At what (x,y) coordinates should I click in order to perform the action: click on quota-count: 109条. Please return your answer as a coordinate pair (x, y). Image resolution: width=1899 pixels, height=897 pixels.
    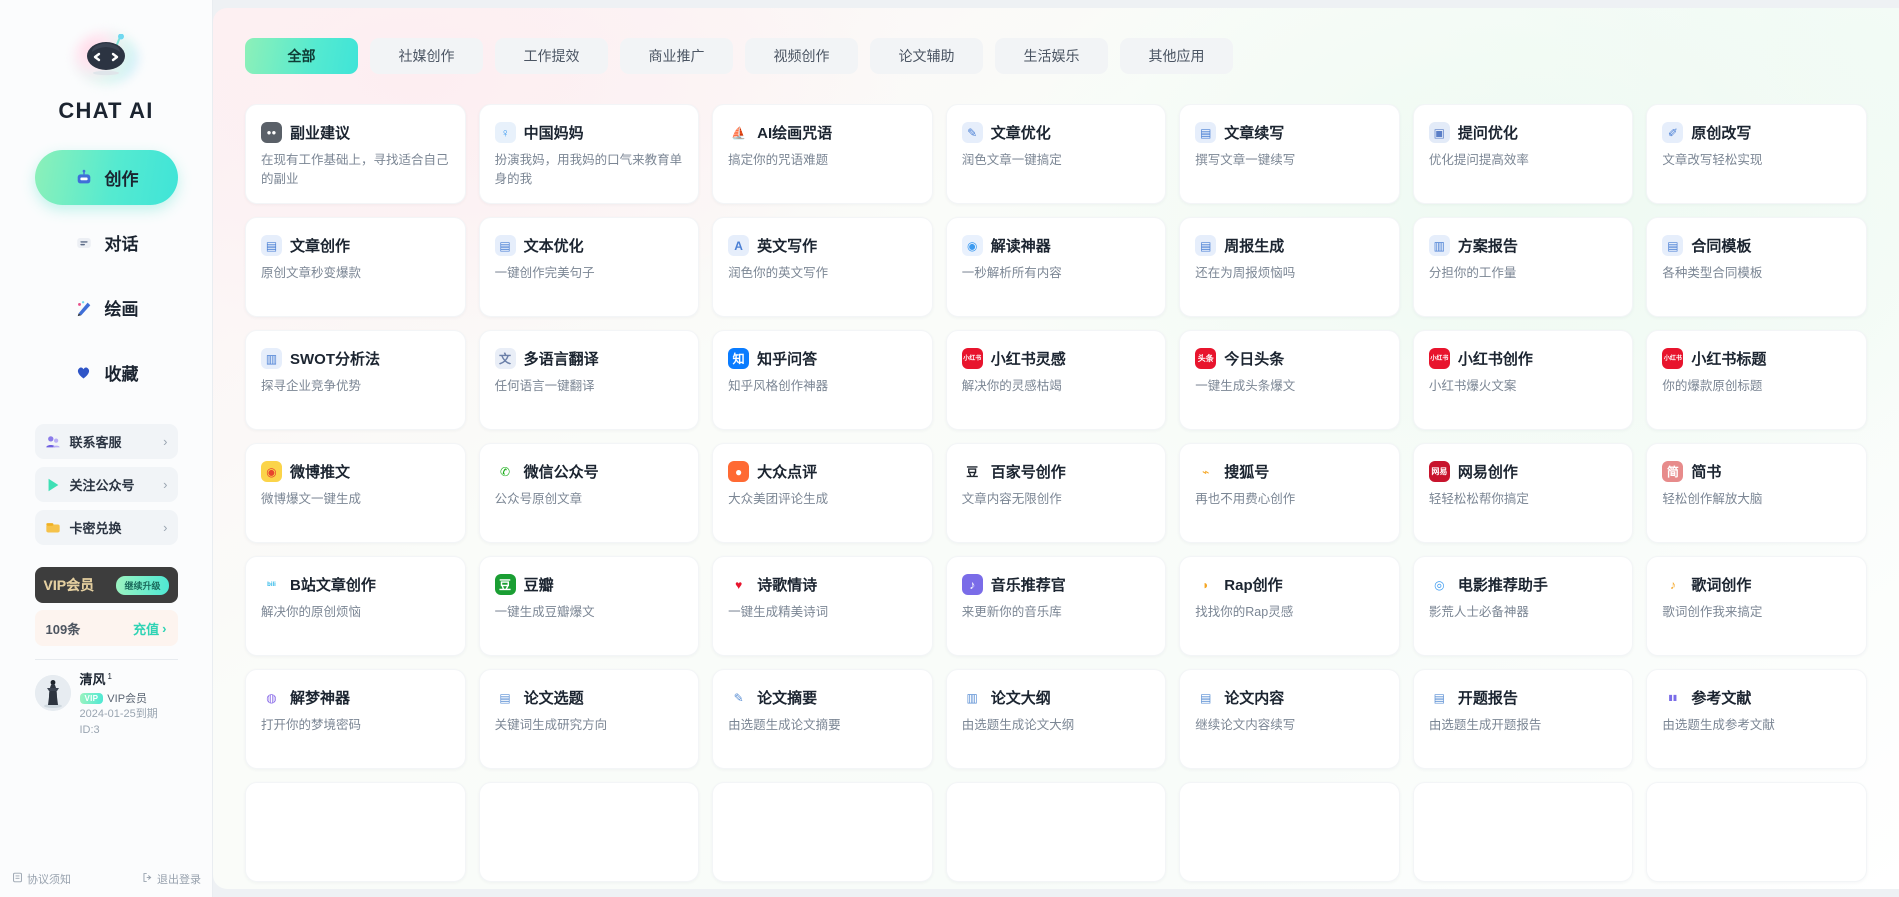
    Looking at the image, I should click on (63, 629).